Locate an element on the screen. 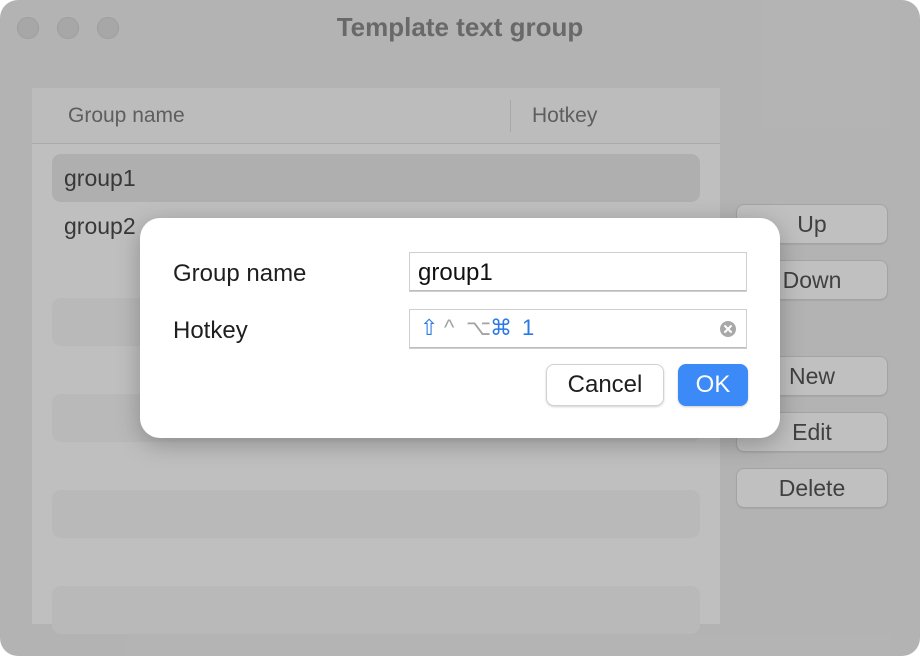 The height and width of the screenshot is (656, 920). cancel-button: Cancel is located at coordinates (605, 385).